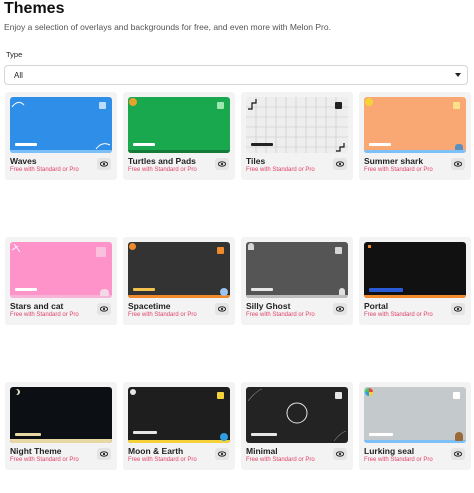 The height and width of the screenshot is (493, 474). I want to click on theme-name: Turtles and Pads, so click(162, 161).